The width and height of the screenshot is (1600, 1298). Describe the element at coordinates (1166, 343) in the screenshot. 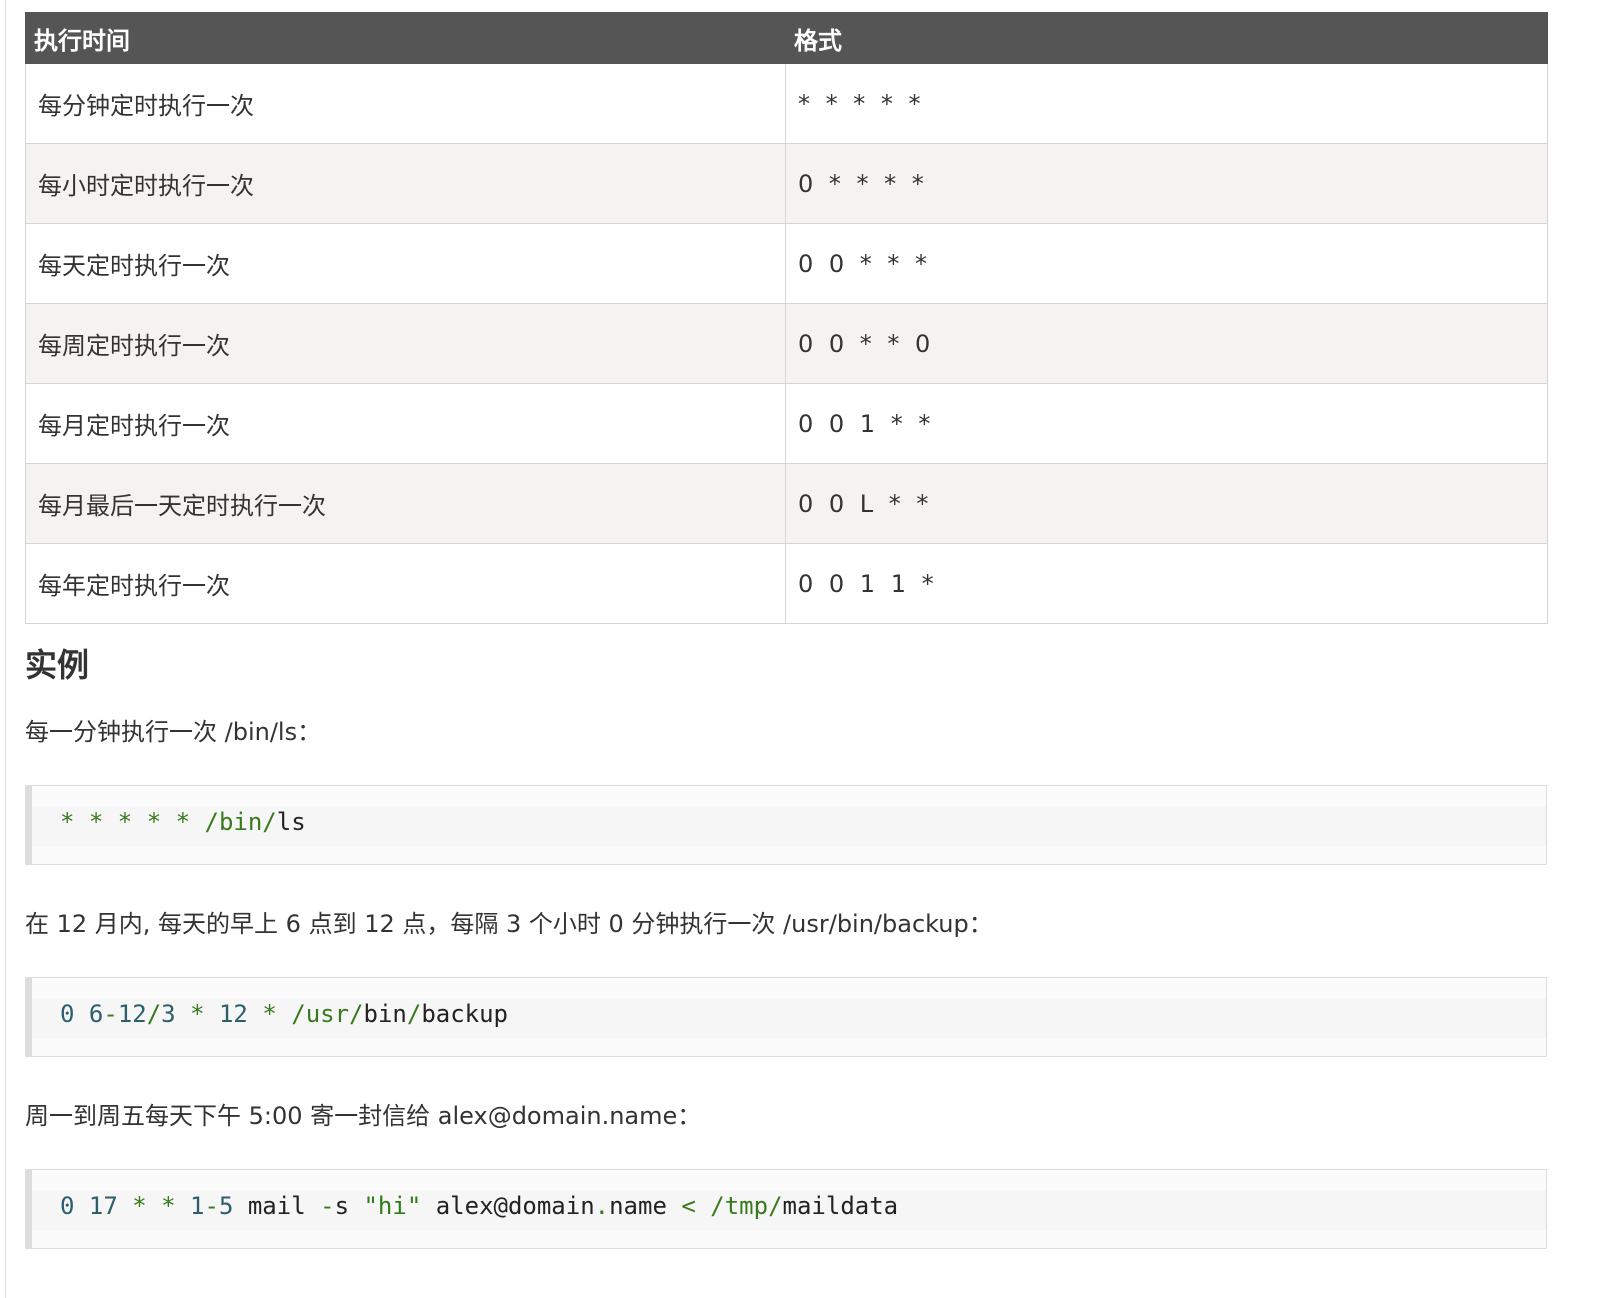

I see `row-format: 0 0 * * 0` at that location.